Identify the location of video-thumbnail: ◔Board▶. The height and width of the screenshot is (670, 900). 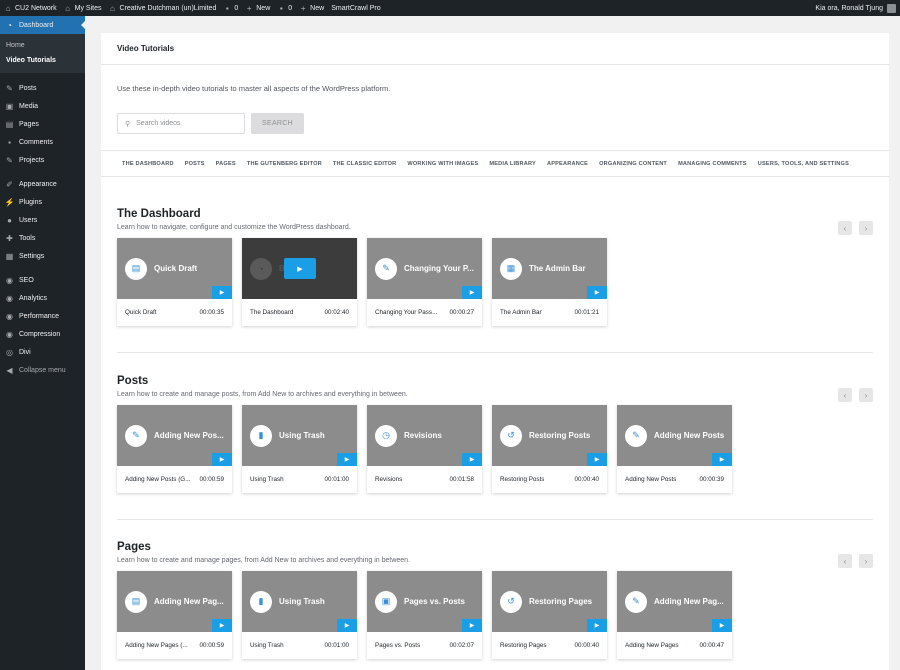
(299, 268).